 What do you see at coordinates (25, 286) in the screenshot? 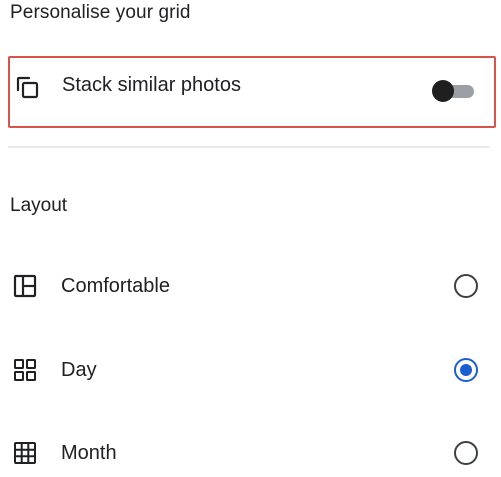
I see `comfortable-layout-icon` at bounding box center [25, 286].